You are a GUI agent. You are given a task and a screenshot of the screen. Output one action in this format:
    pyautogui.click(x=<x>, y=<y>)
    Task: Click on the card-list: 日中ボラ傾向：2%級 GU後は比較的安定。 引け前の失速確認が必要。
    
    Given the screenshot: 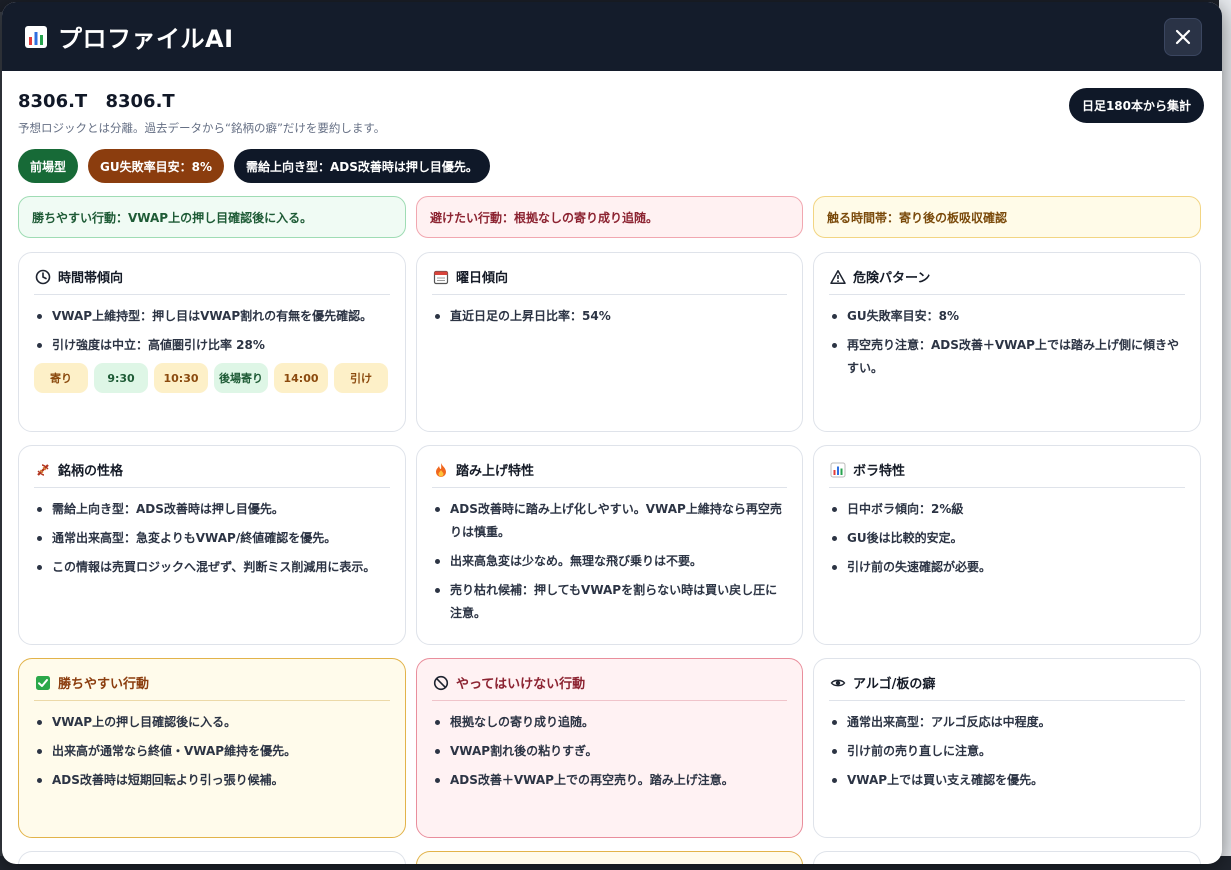 What is the action you would take?
    pyautogui.click(x=1007, y=538)
    